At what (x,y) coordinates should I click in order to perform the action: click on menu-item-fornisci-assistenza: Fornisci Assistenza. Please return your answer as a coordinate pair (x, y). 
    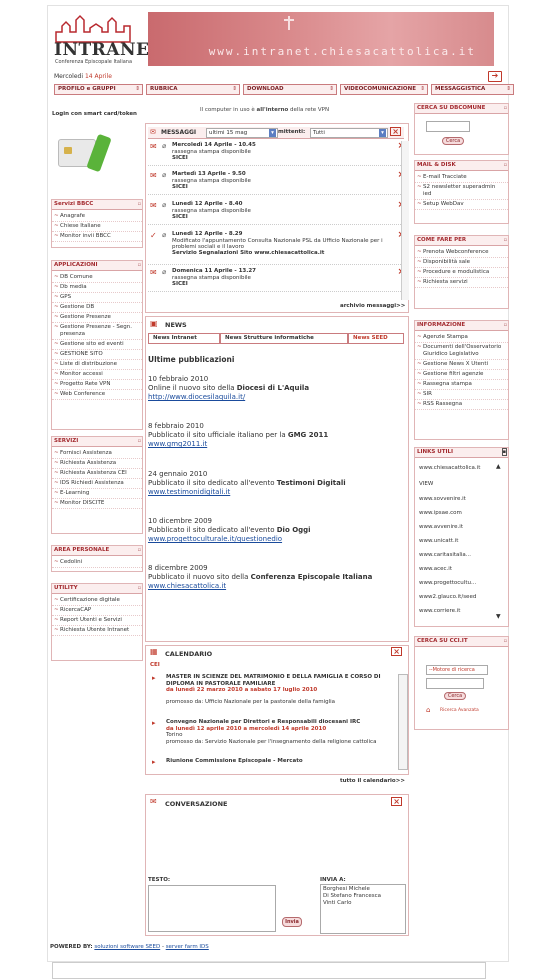
    Looking at the image, I should click on (97, 454).